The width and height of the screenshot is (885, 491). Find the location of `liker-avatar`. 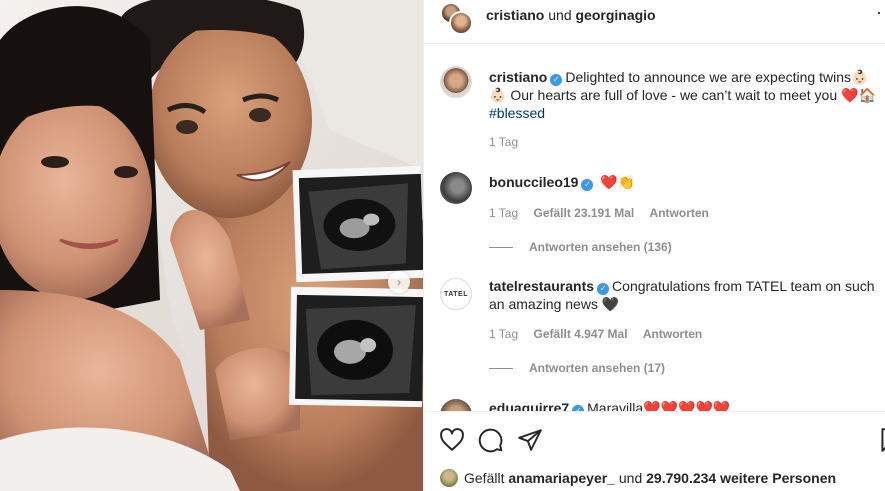

liker-avatar is located at coordinates (449, 478).